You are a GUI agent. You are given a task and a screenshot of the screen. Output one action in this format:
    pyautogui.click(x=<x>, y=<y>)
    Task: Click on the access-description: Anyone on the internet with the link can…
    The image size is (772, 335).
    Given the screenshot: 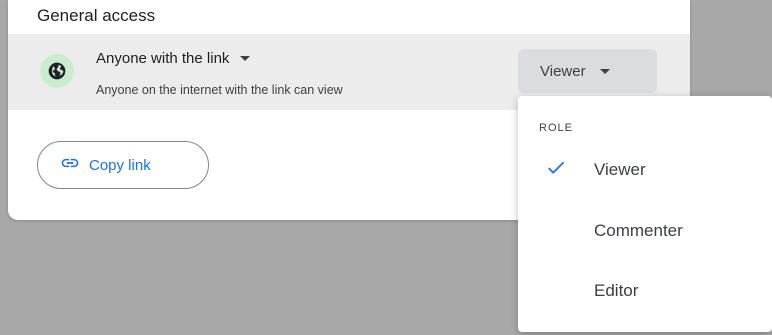 What is the action you would take?
    pyautogui.click(x=219, y=90)
    